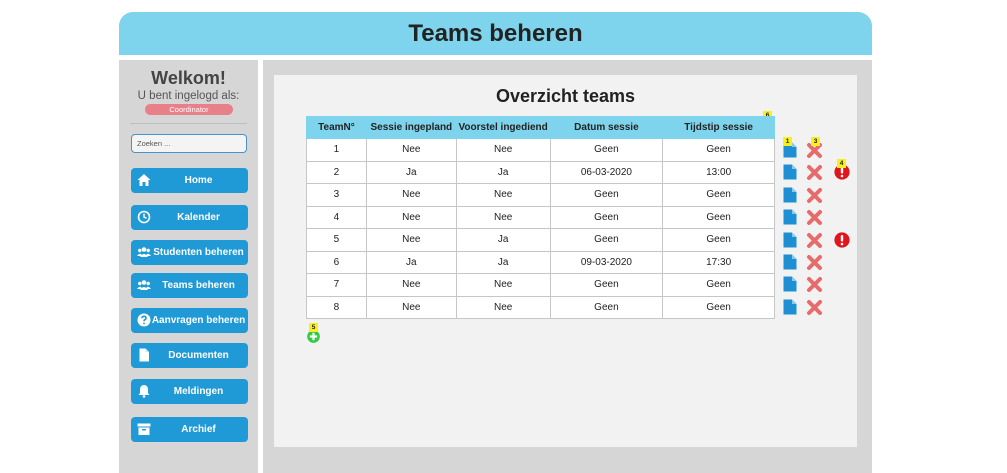 The width and height of the screenshot is (1007, 473). I want to click on alert-badge: 4, so click(841, 163).